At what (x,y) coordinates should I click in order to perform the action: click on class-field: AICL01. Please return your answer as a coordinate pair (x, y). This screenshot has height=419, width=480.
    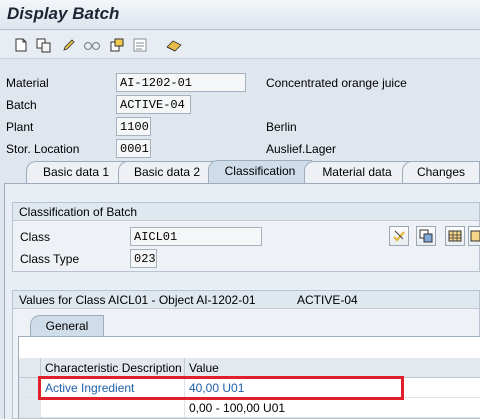
    Looking at the image, I should click on (196, 236).